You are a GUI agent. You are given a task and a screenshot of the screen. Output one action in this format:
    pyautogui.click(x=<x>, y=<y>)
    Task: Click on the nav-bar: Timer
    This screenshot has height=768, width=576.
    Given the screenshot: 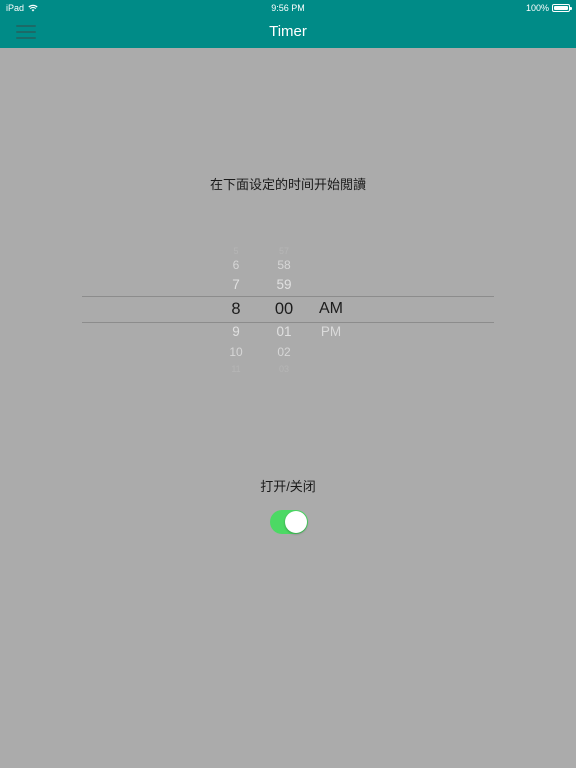 What is the action you would take?
    pyautogui.click(x=288, y=32)
    